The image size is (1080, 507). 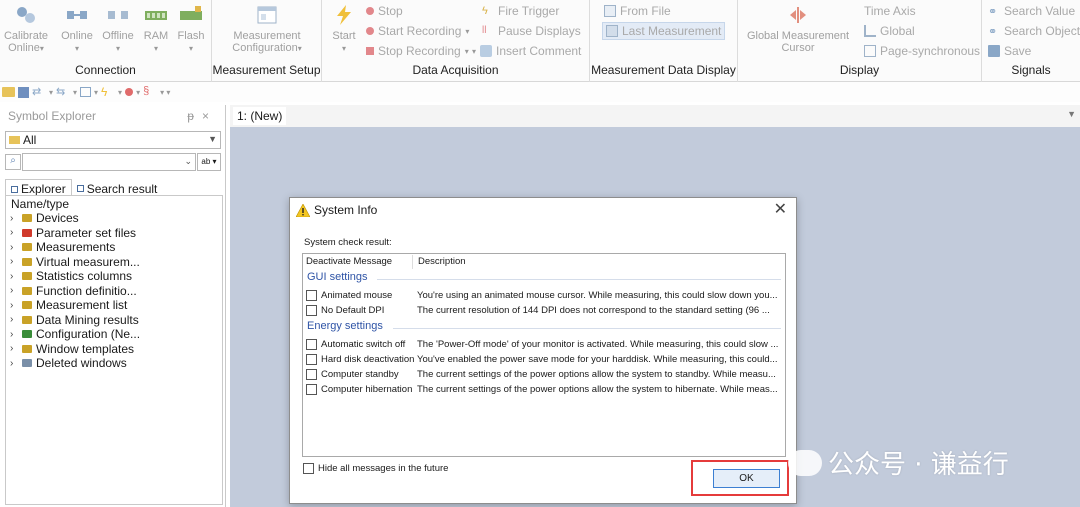 What do you see at coordinates (520, 11) in the screenshot?
I see `fire-trigger-button: ϟ Fire Trigger` at bounding box center [520, 11].